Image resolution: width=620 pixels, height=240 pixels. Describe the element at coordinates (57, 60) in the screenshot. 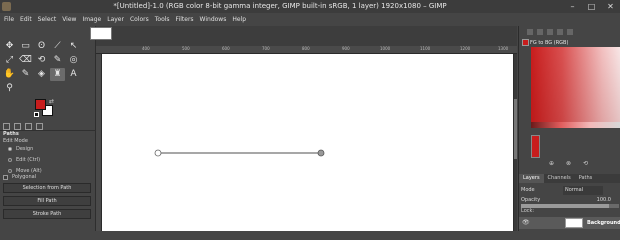

I see `paint-tool-icon: ✎` at that location.